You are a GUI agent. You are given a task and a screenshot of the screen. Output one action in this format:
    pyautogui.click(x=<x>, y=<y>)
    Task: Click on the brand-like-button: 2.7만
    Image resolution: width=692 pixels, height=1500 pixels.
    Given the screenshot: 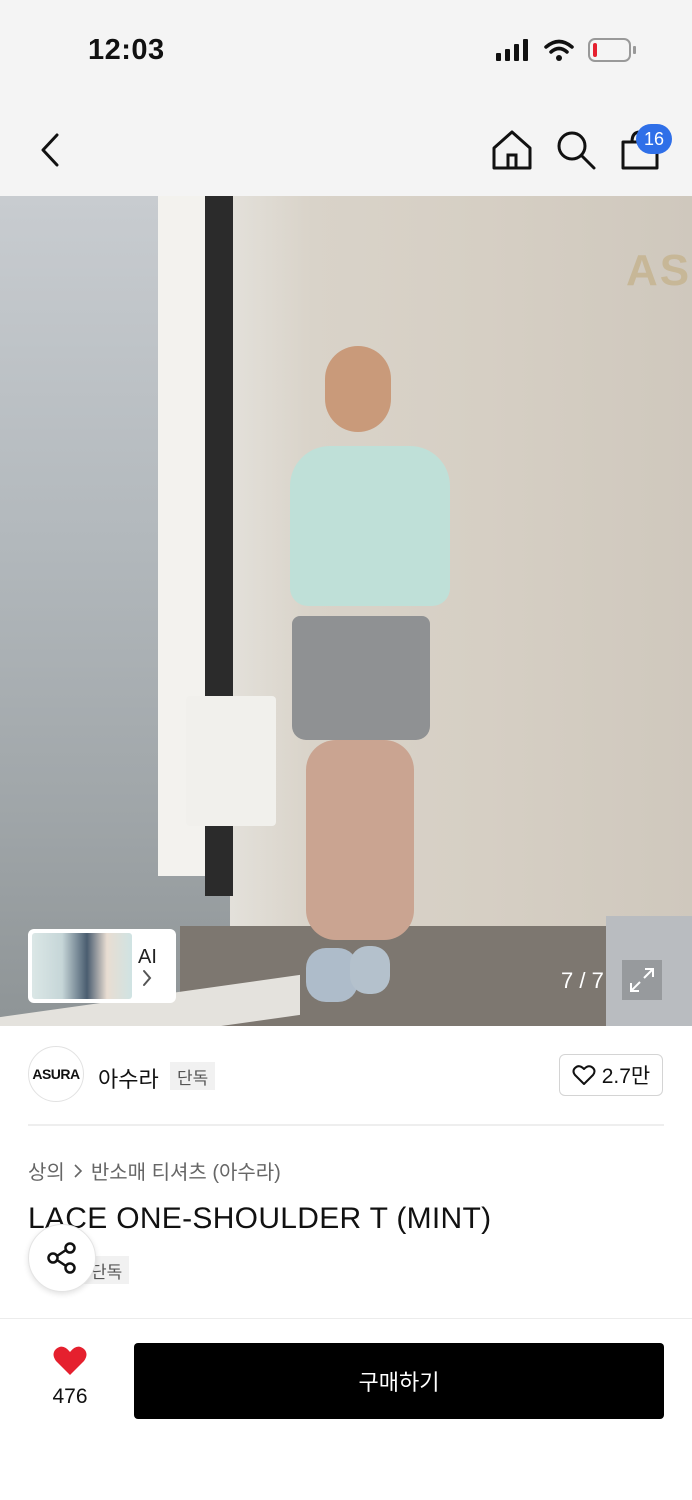 What is the action you would take?
    pyautogui.click(x=611, y=1075)
    